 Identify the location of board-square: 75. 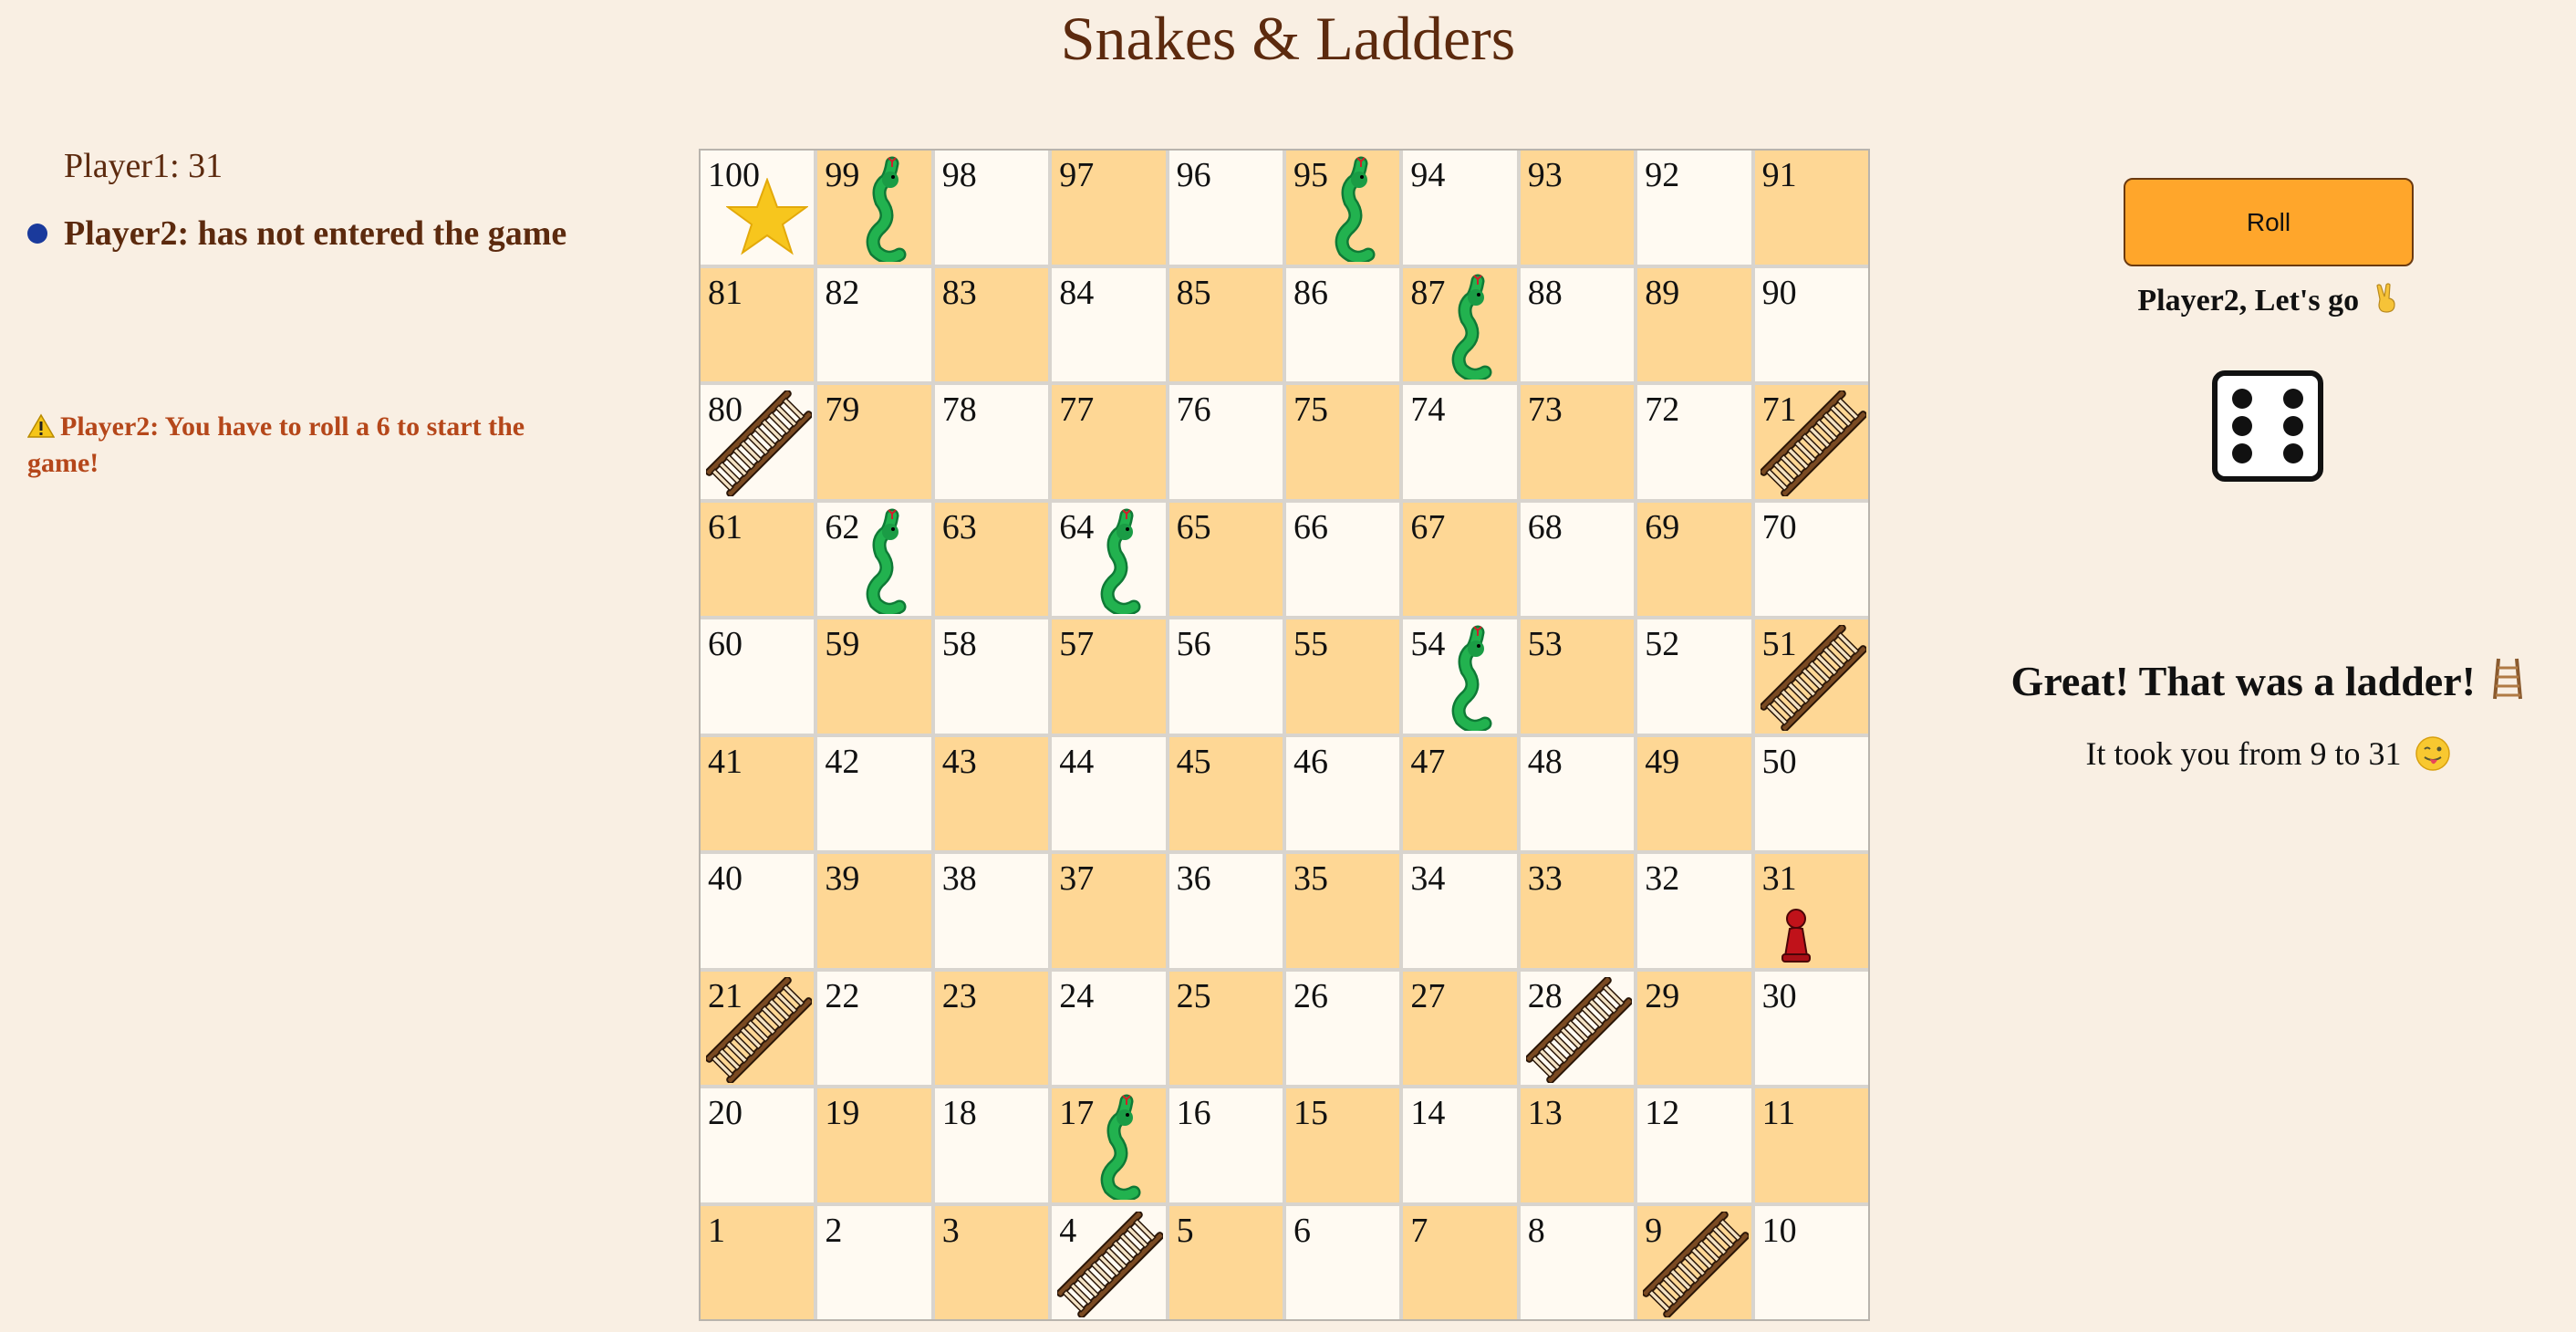
(1343, 442).